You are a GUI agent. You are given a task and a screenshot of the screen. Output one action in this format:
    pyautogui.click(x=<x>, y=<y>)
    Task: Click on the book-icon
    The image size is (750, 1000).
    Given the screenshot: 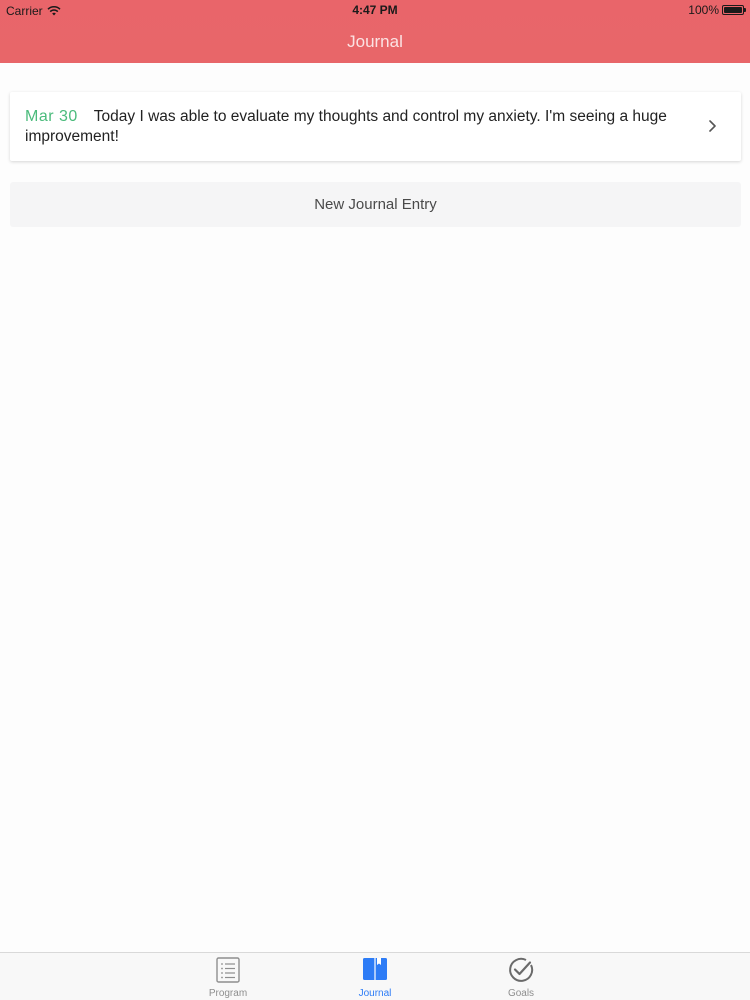 What is the action you would take?
    pyautogui.click(x=375, y=969)
    